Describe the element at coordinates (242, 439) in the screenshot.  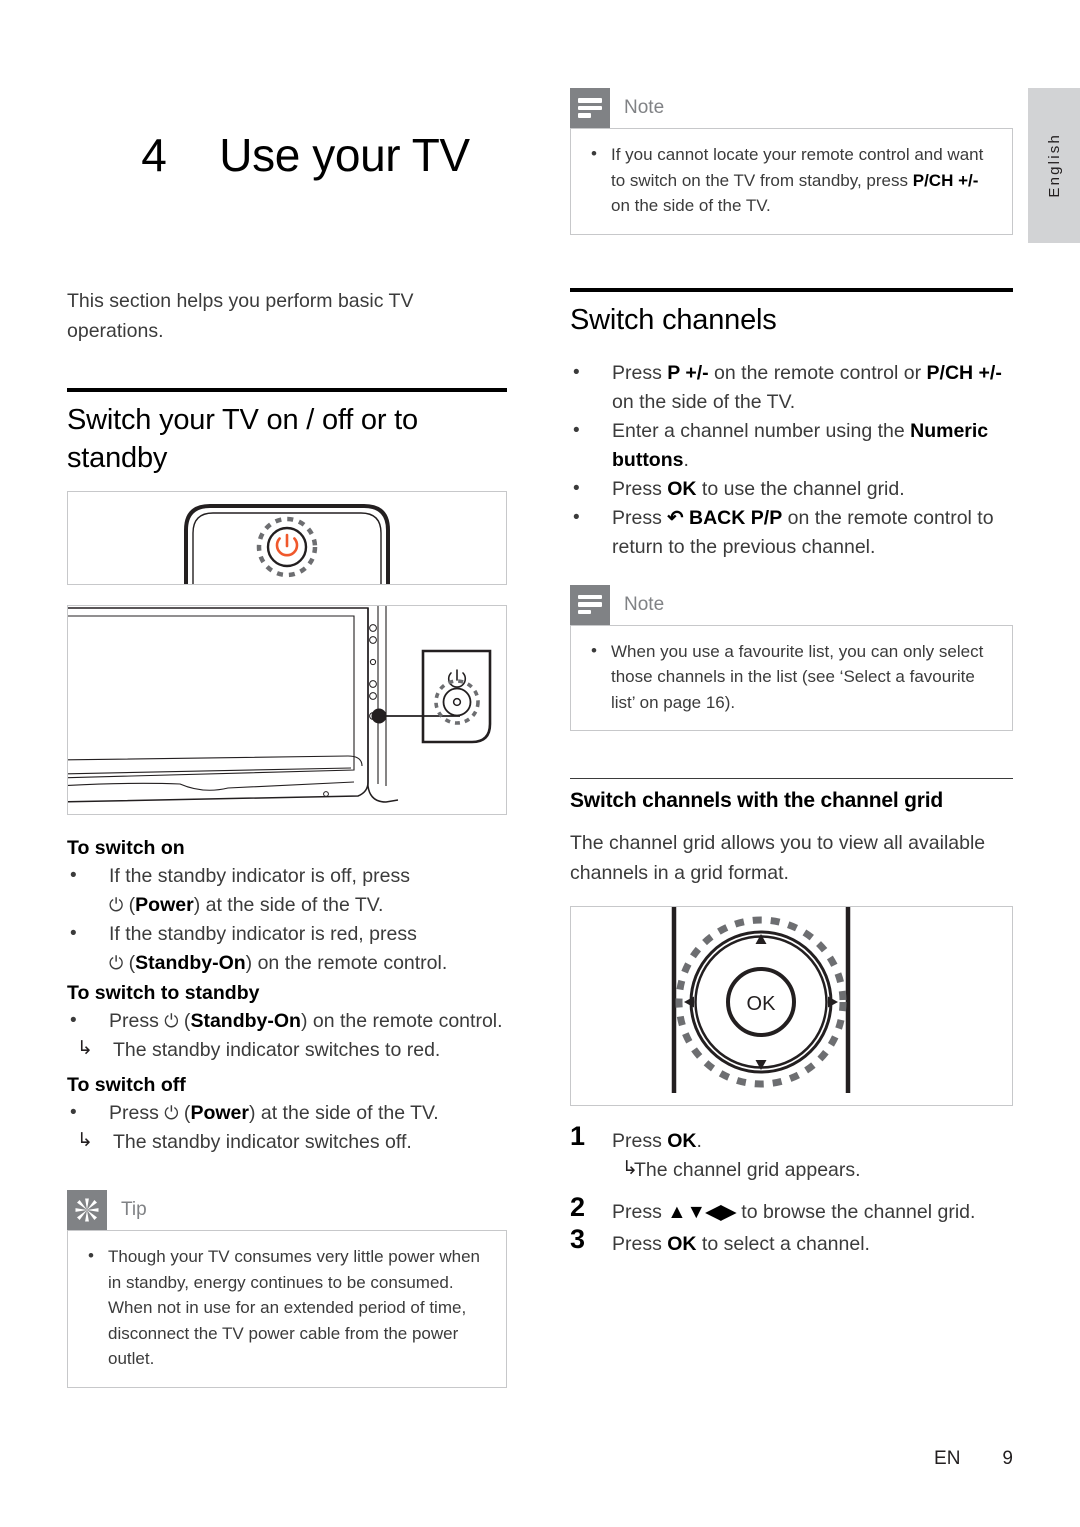
I see `left-section-heading: Switch your TV on / off or to standby` at that location.